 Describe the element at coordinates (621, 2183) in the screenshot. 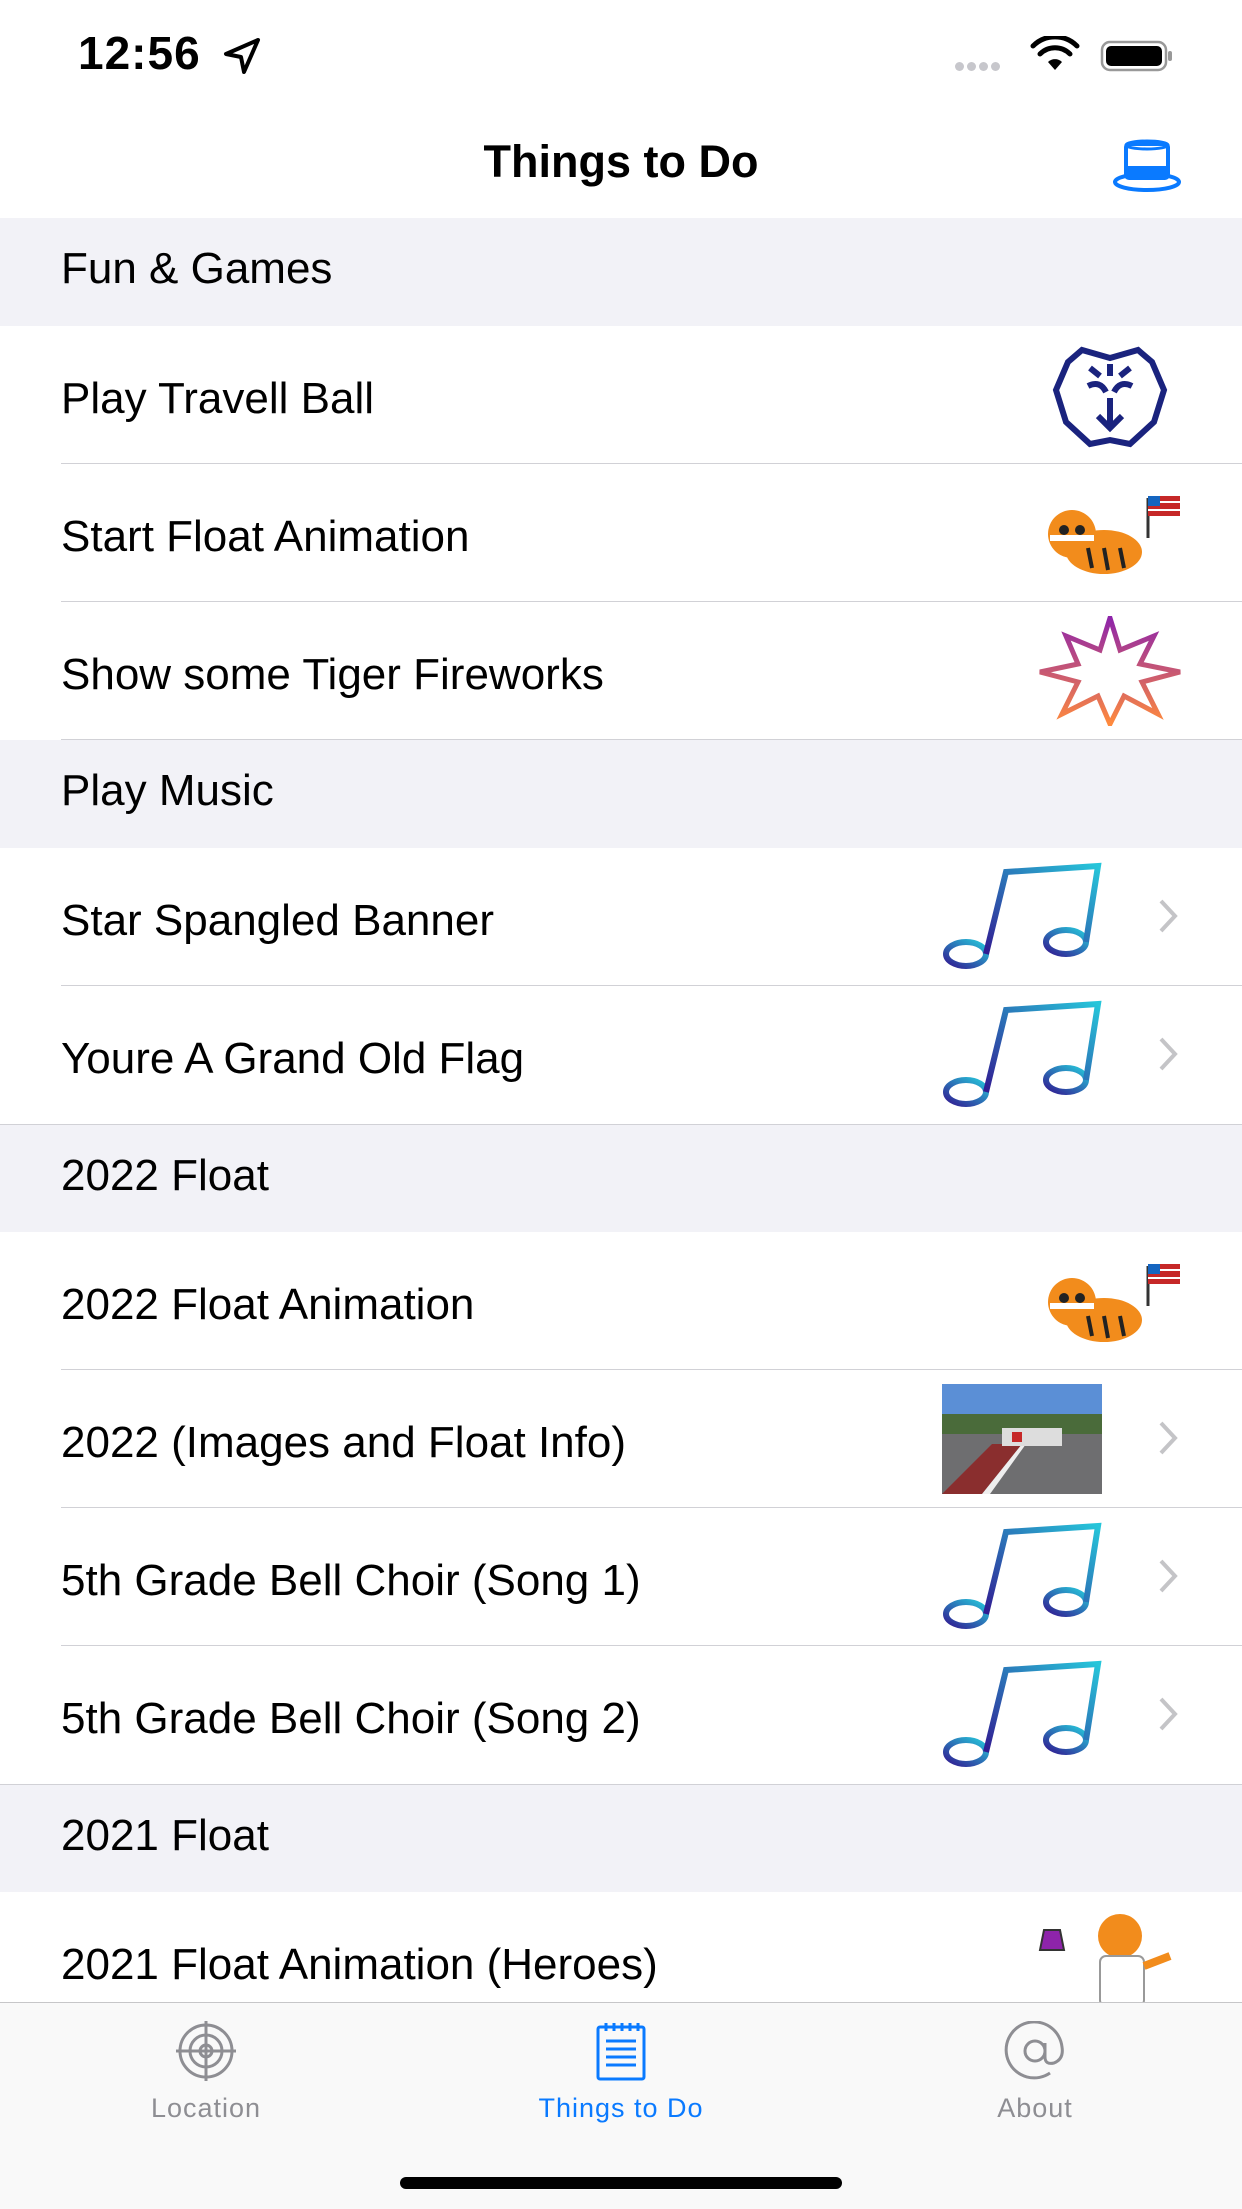

I see `home-indicator` at that location.